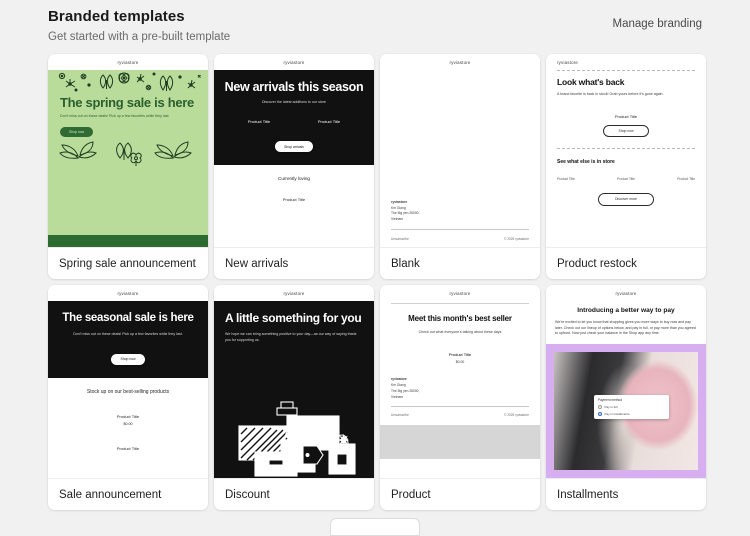 The image size is (750, 536). I want to click on template-card-label: Discount, so click(294, 494).